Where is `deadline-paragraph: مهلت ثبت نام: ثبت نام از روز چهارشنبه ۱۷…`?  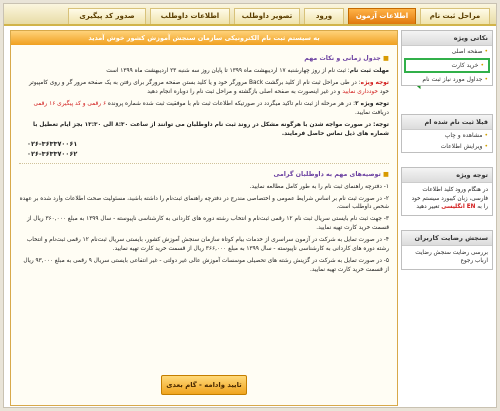 deadline-paragraph: مهلت ثبت نام: ثبت نام از روز چهارشنبه ۱۷… is located at coordinates (247, 70).